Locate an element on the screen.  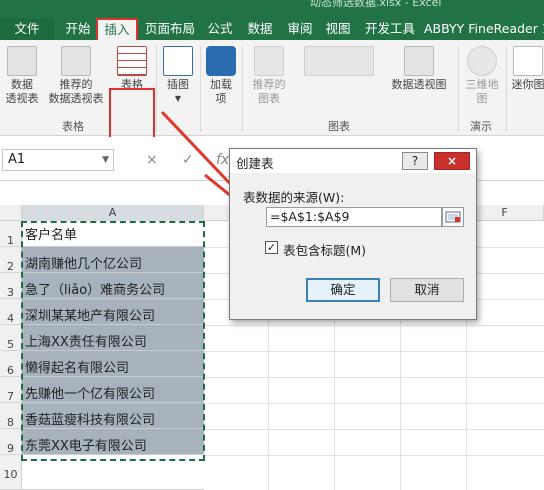
source-label: 表数据的来源(W): is located at coordinates (294, 197).